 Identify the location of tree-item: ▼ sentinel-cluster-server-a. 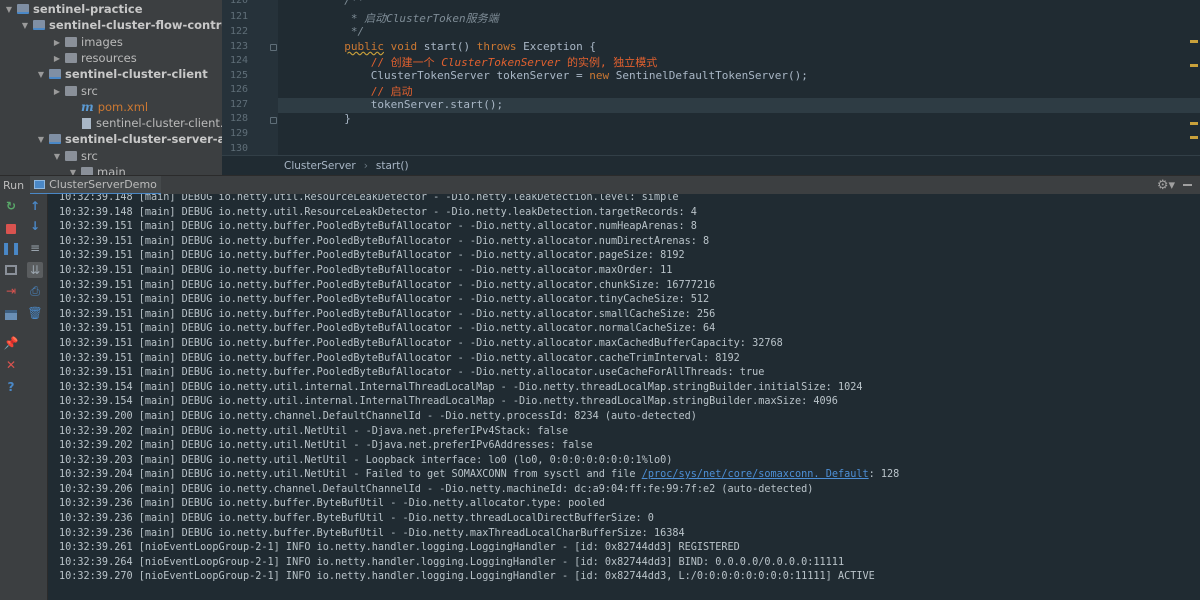
(111, 139).